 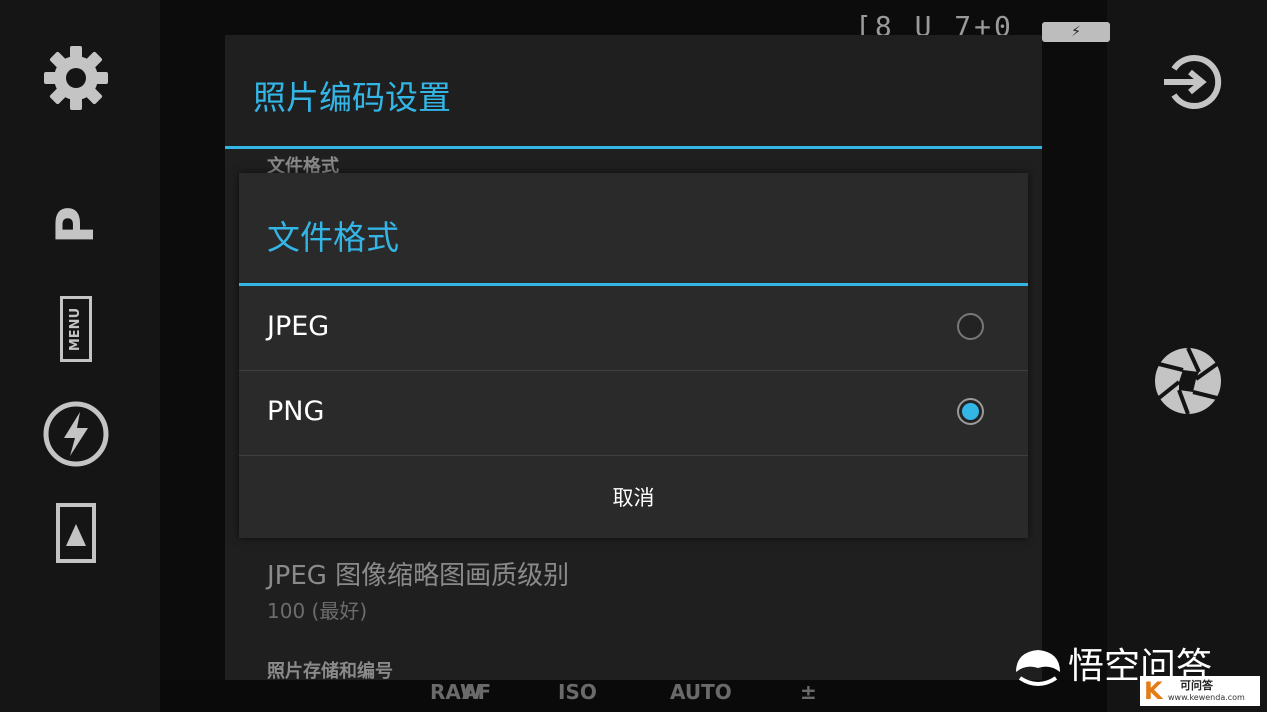 I want to click on option-label: JPEG, so click(x=298, y=326).